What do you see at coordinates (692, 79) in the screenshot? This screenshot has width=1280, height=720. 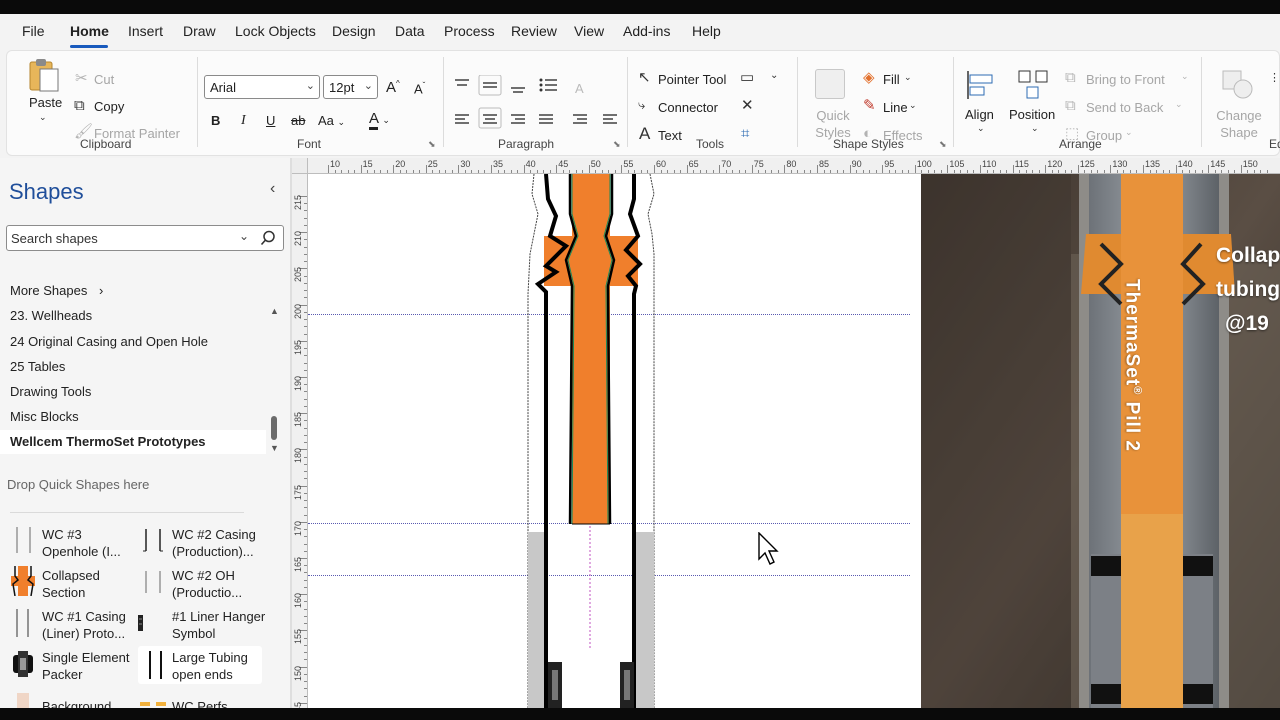 I see `pointer-tool-button: Pointer Tool` at bounding box center [692, 79].